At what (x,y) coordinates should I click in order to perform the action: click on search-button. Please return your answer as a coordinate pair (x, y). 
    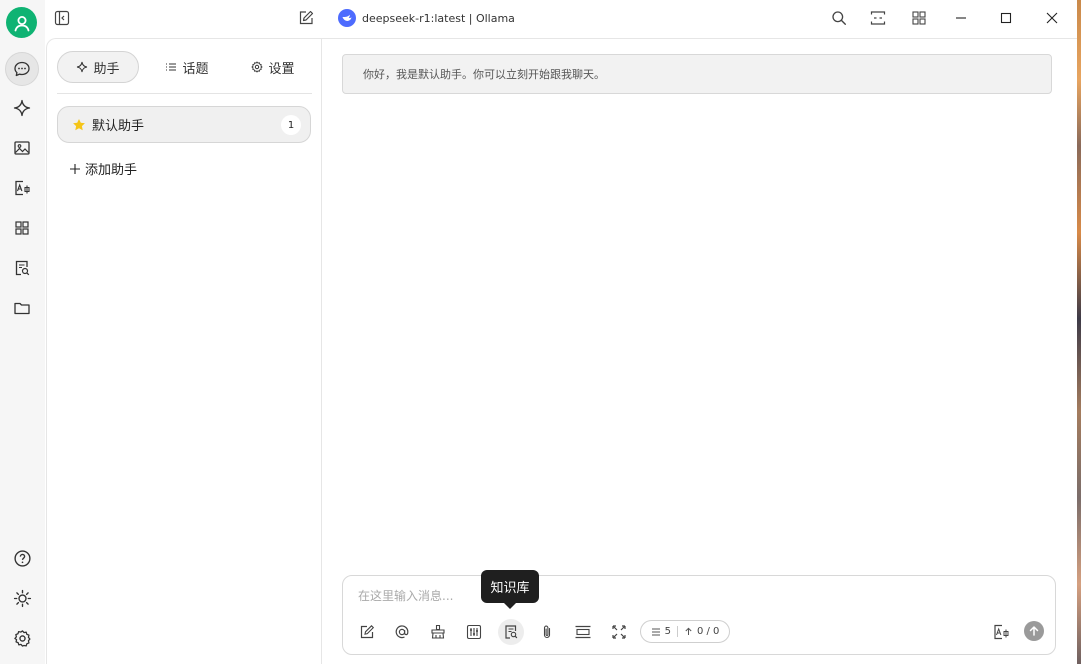
    Looking at the image, I should click on (839, 18).